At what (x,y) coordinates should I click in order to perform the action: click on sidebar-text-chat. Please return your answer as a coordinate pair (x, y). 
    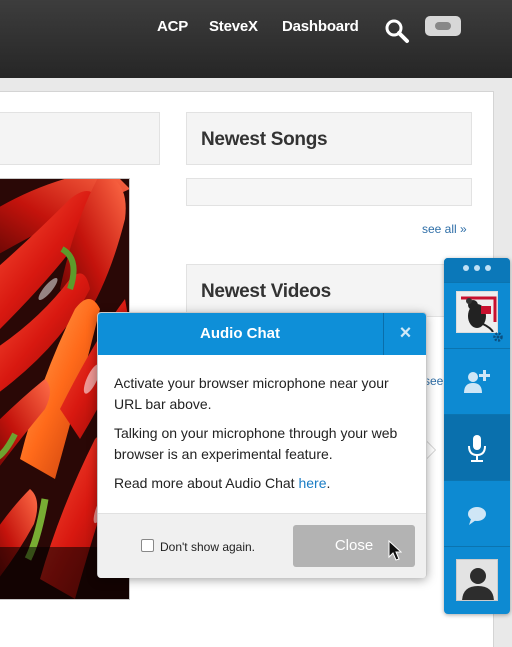
    Looking at the image, I should click on (477, 513).